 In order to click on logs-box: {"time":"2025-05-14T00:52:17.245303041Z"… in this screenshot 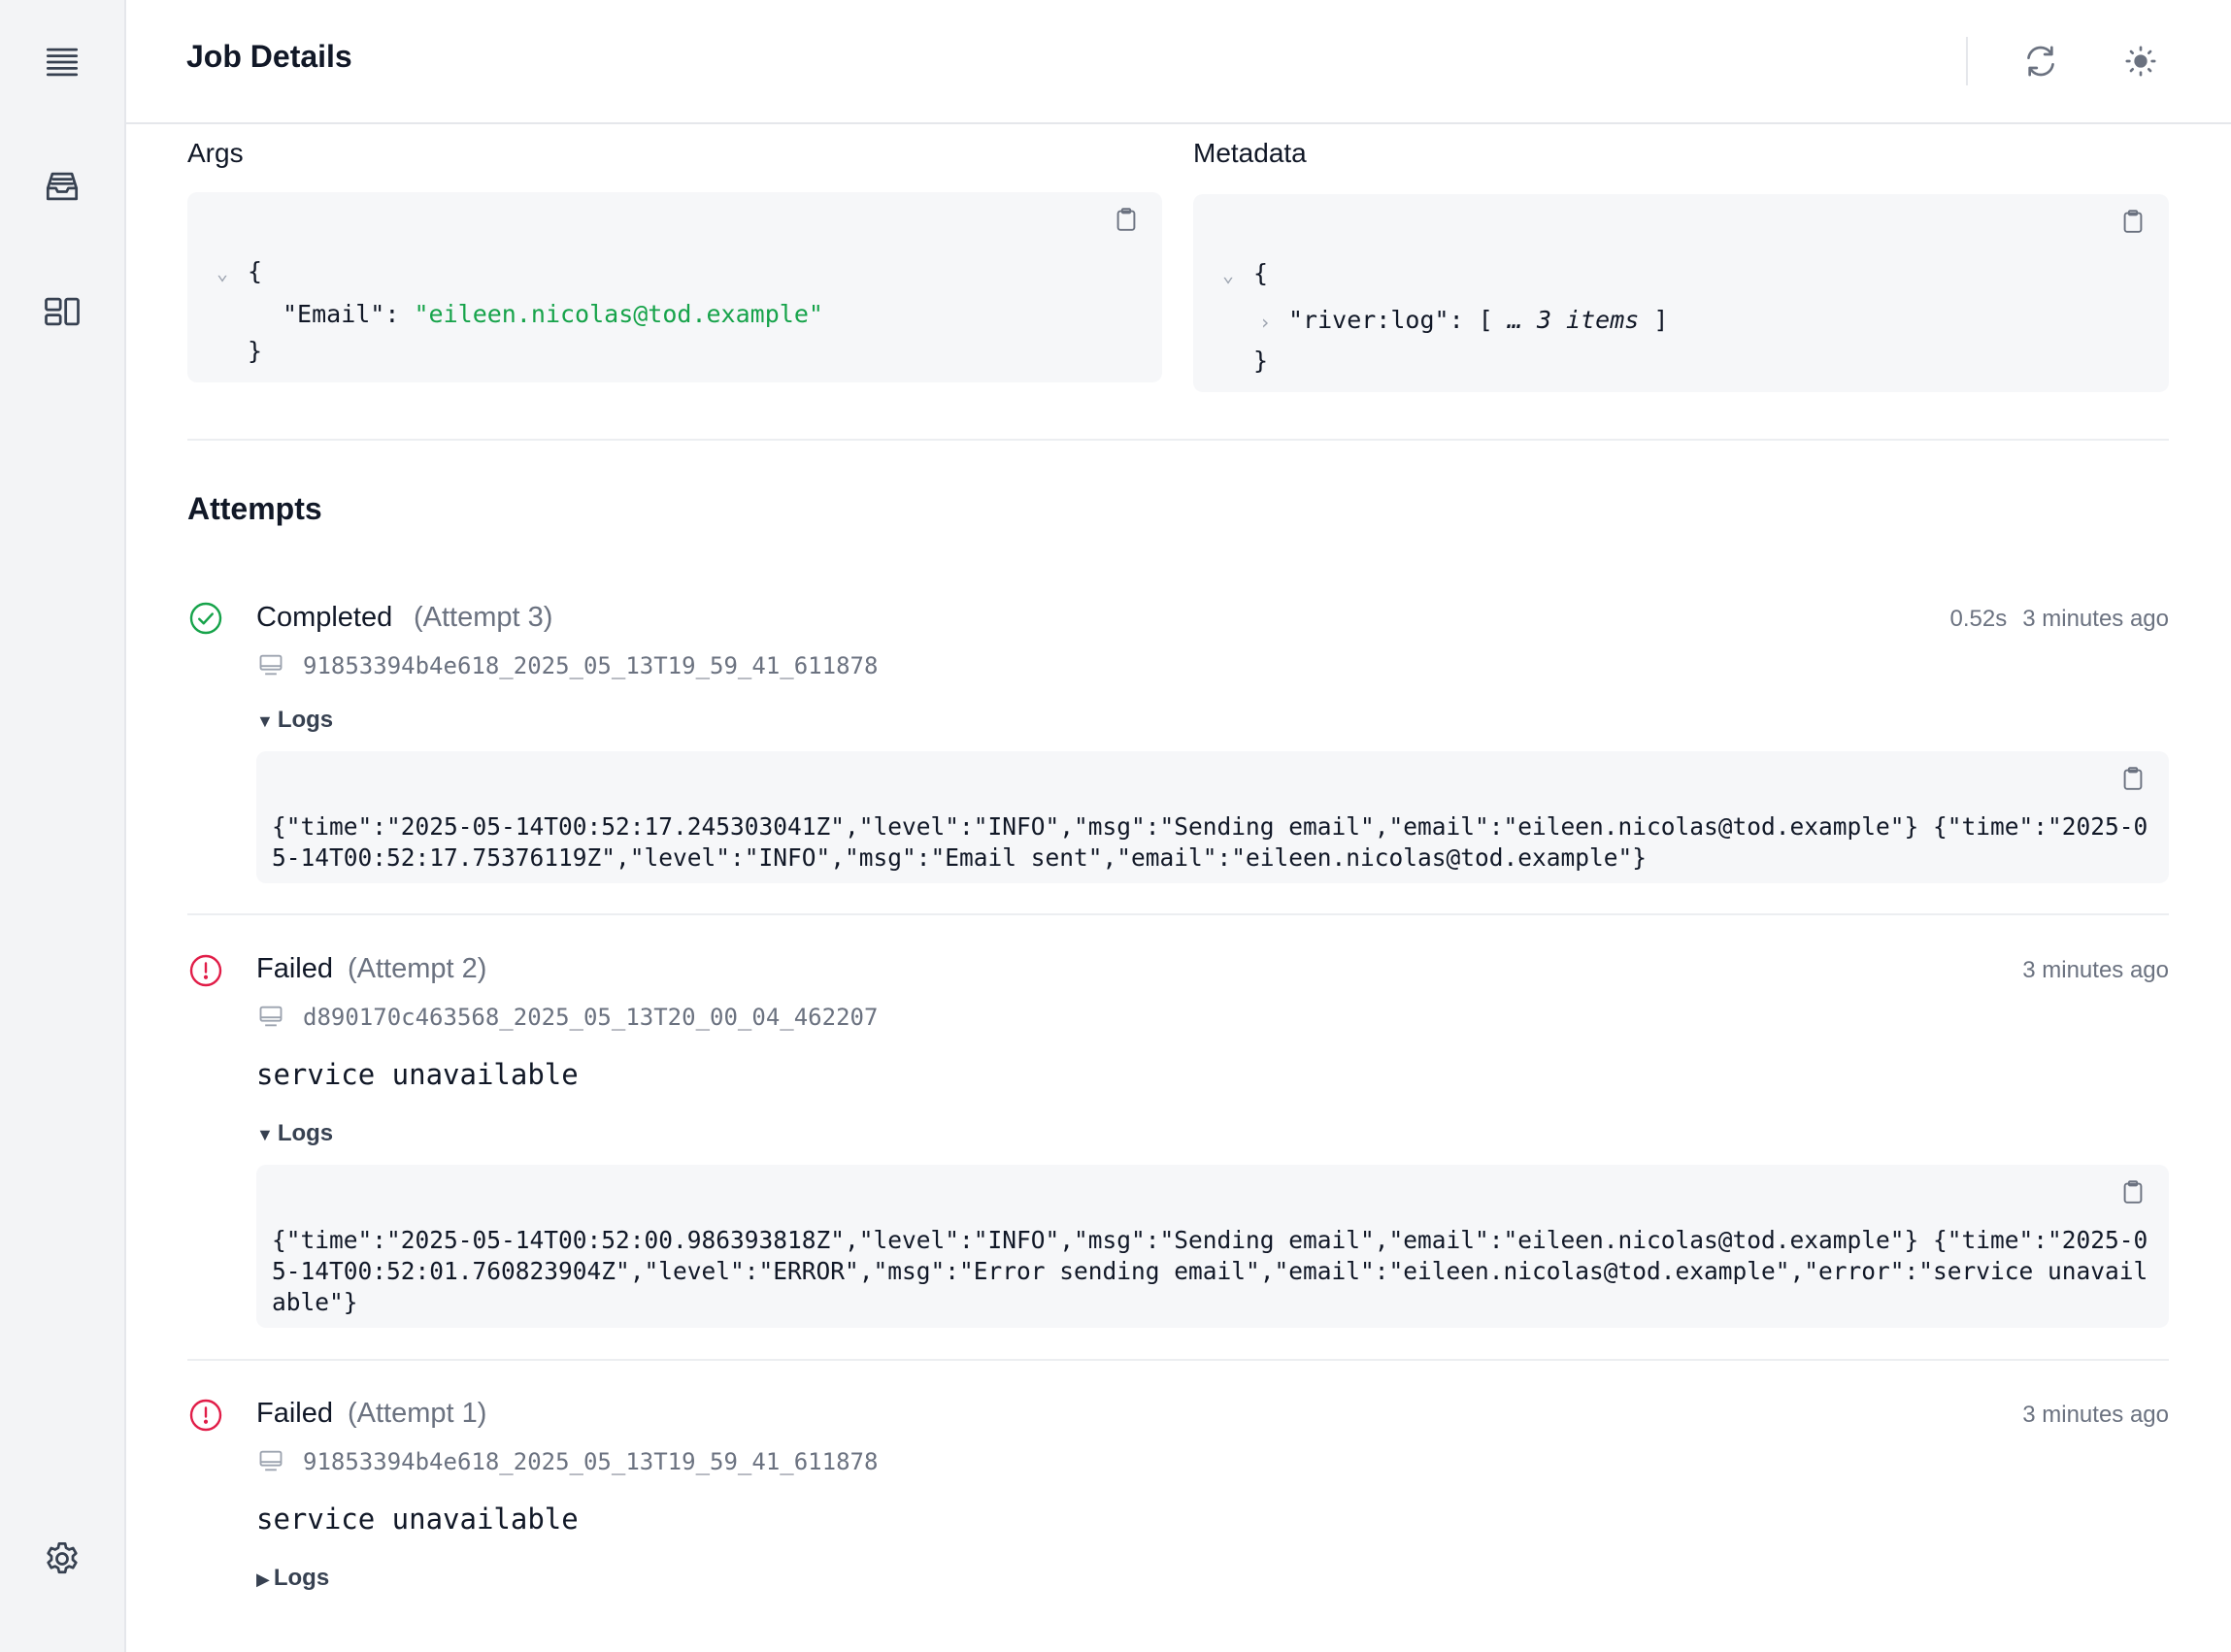, I will do `click(1212, 817)`.